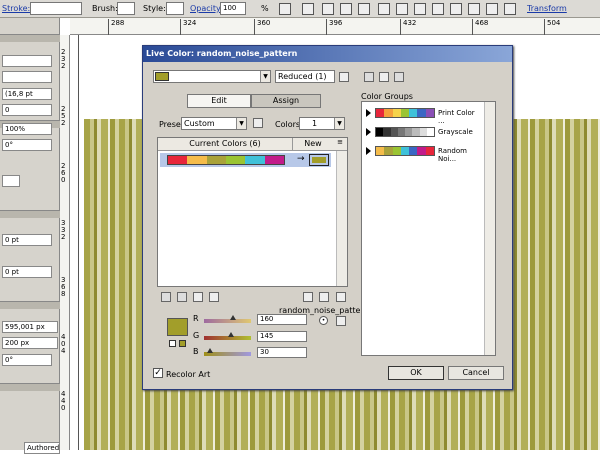 This screenshot has width=600, height=454. Describe the element at coordinates (227, 319) in the screenshot. I see `r-slider` at that location.